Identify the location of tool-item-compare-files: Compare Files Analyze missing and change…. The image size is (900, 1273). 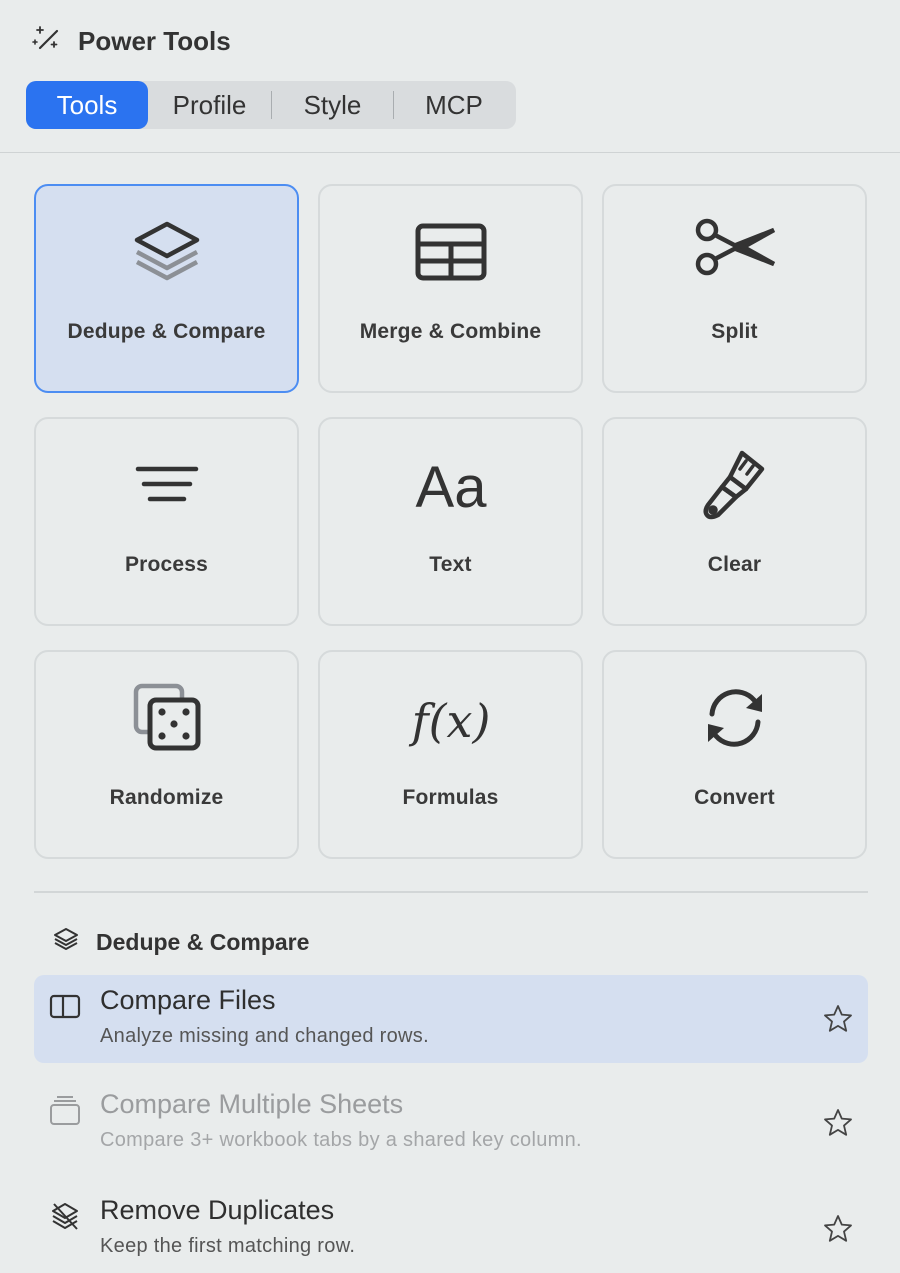
(451, 1019).